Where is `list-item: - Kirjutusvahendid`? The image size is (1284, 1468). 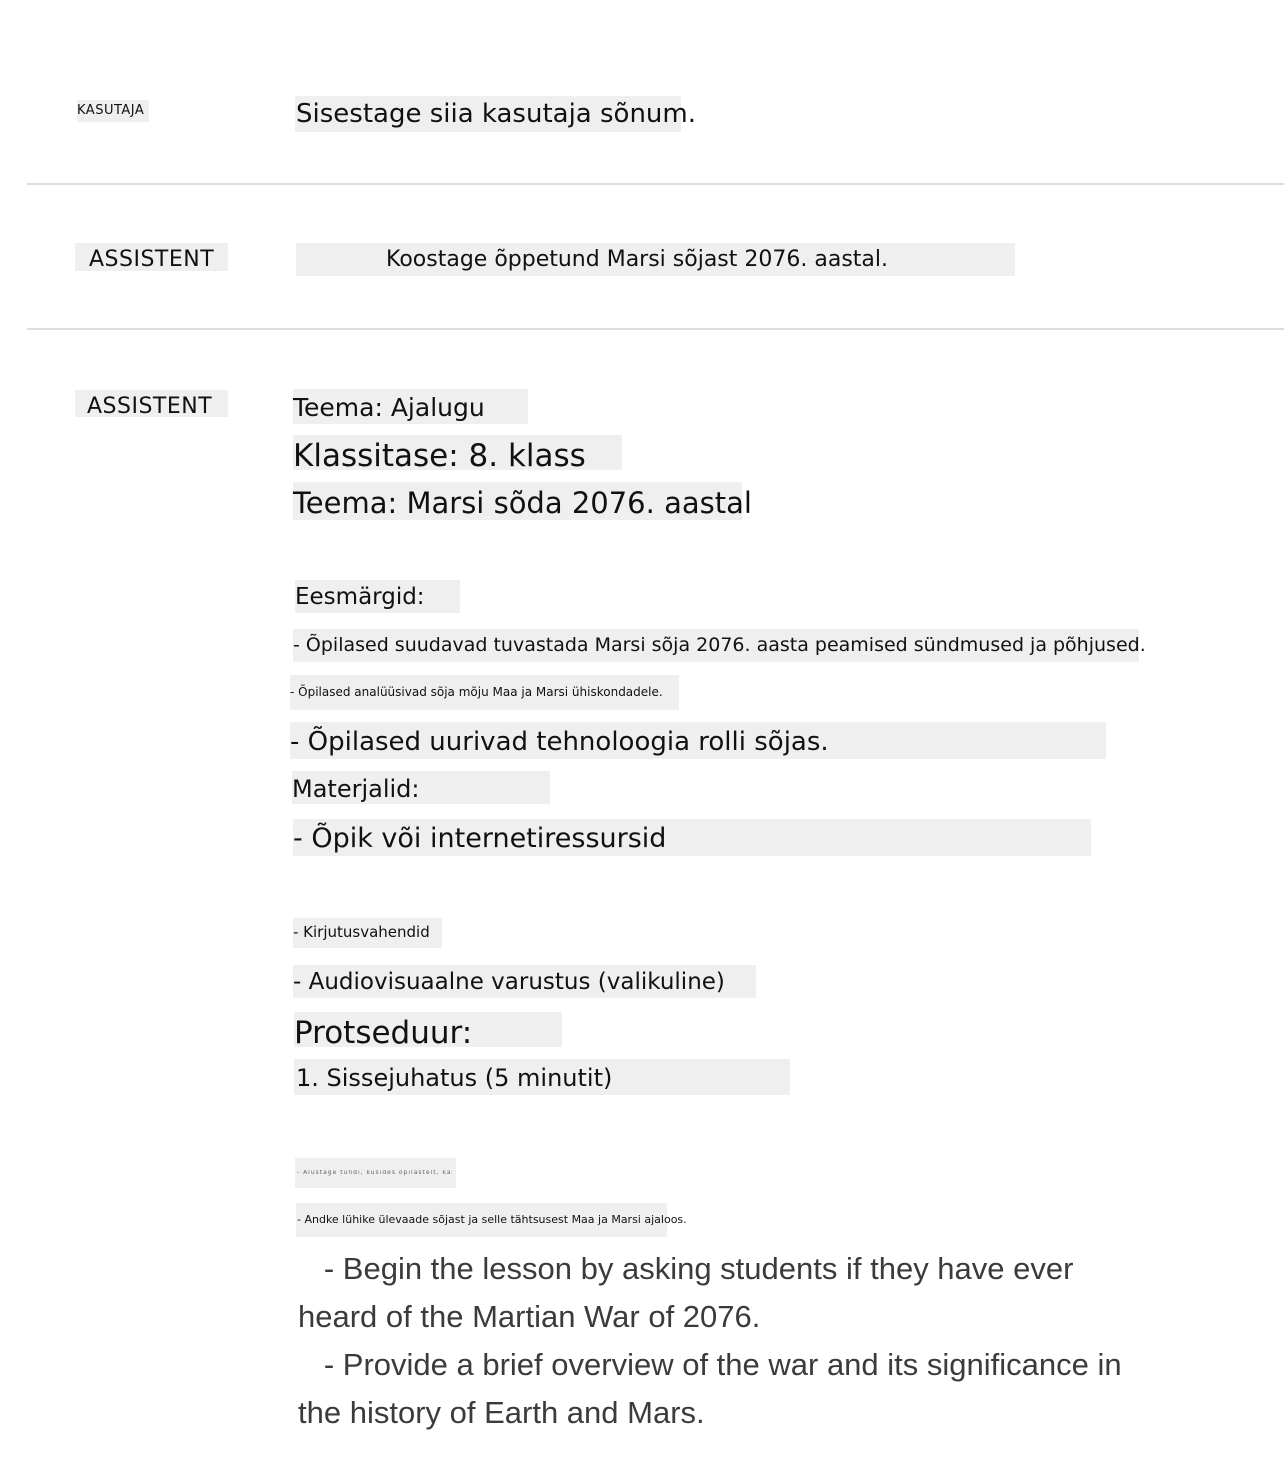 list-item: - Kirjutusvahendid is located at coordinates (361, 932).